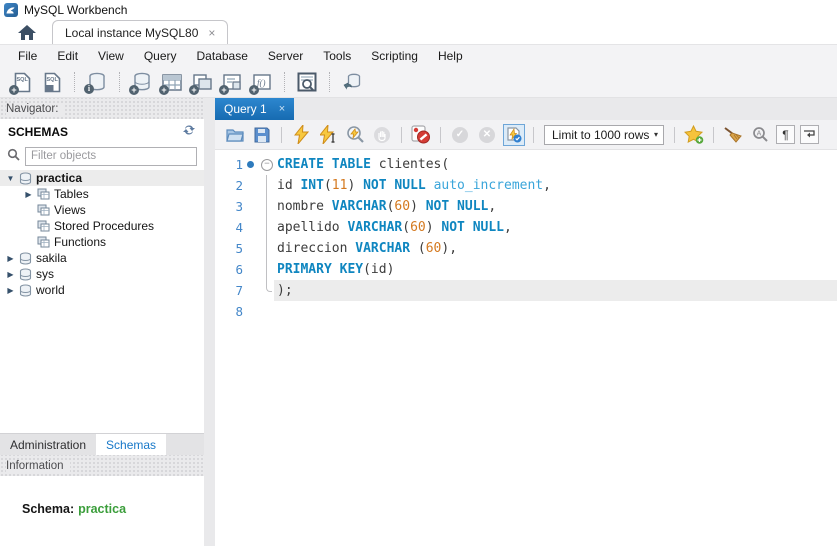 The image size is (837, 546). Describe the element at coordinates (48, 444) in the screenshot. I see `tab-administration: Administration` at that location.